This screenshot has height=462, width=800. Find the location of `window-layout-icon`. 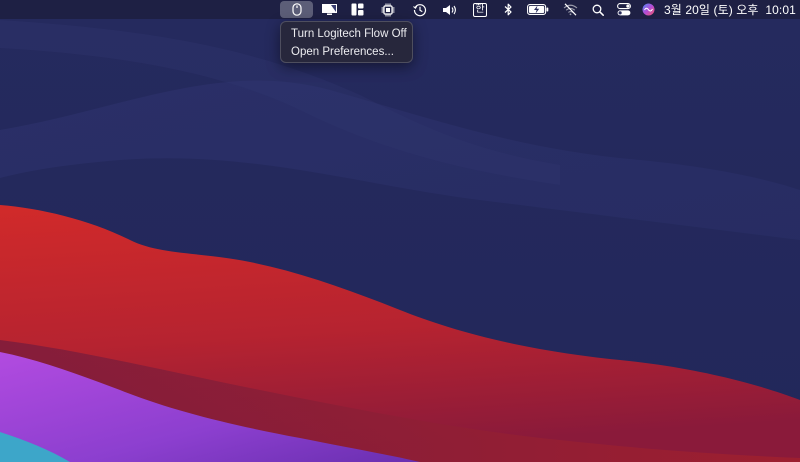

window-layout-icon is located at coordinates (357, 9).